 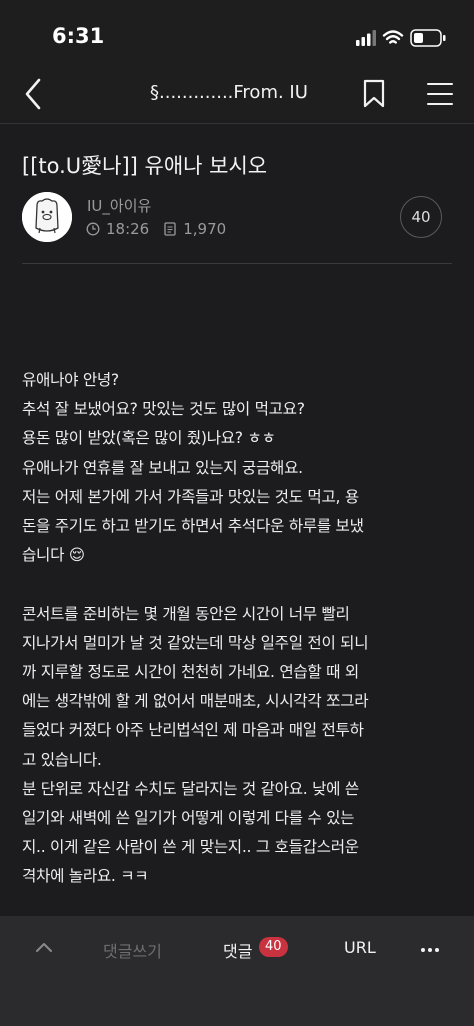 I want to click on post-title: [[to.U愛나]] 유애나 보시오, so click(x=145, y=166).